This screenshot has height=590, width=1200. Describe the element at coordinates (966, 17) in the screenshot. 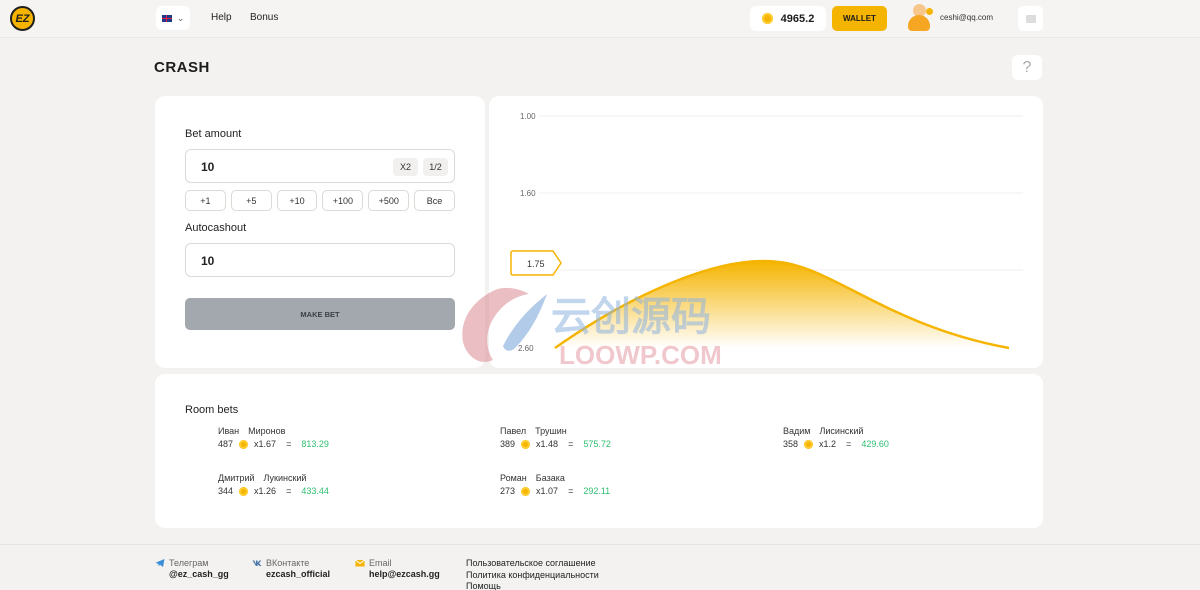

I see `user-email: ceshi@qq.com` at that location.